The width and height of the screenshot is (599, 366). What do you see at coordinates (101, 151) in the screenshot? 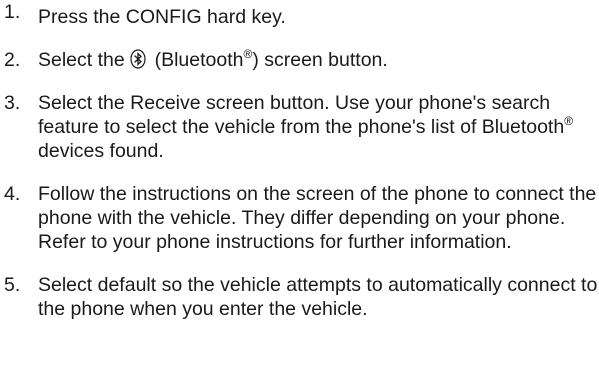
I see `step-text-after: devices found.` at bounding box center [101, 151].